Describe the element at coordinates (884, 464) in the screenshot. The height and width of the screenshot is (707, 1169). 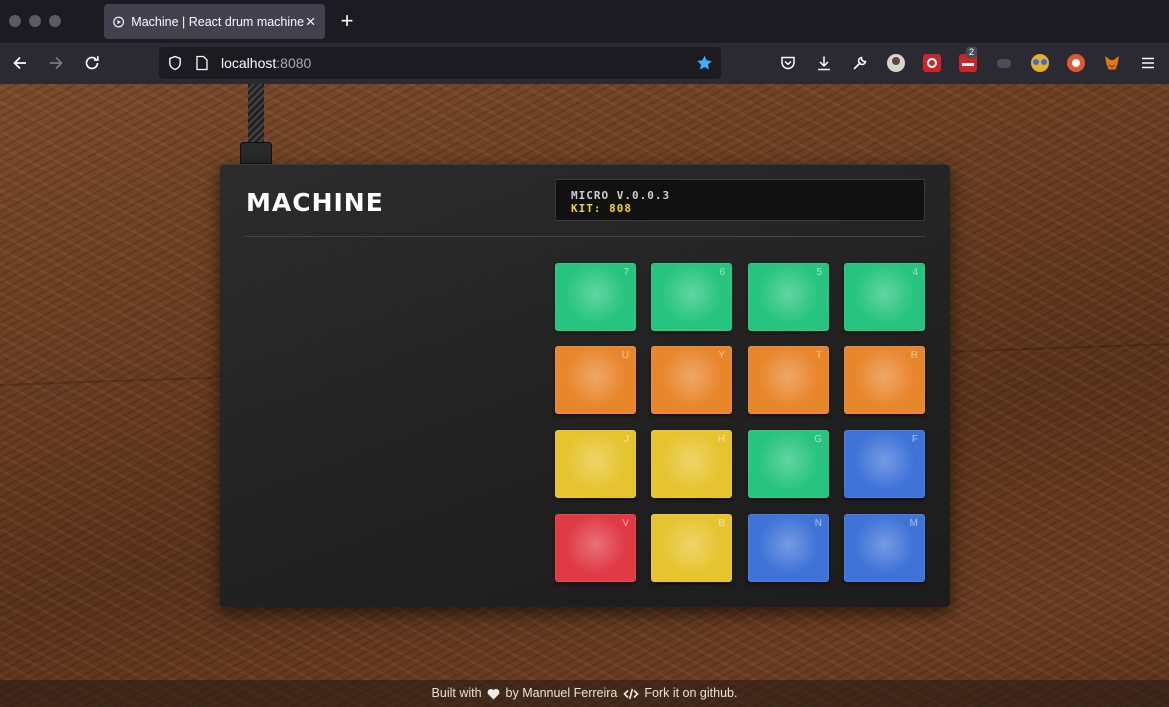
I see `drum-pad: F` at that location.